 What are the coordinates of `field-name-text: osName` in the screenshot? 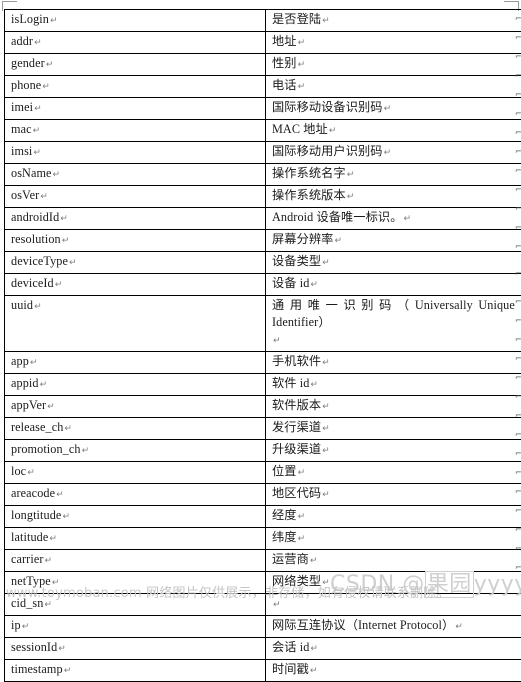 It's located at (31, 173).